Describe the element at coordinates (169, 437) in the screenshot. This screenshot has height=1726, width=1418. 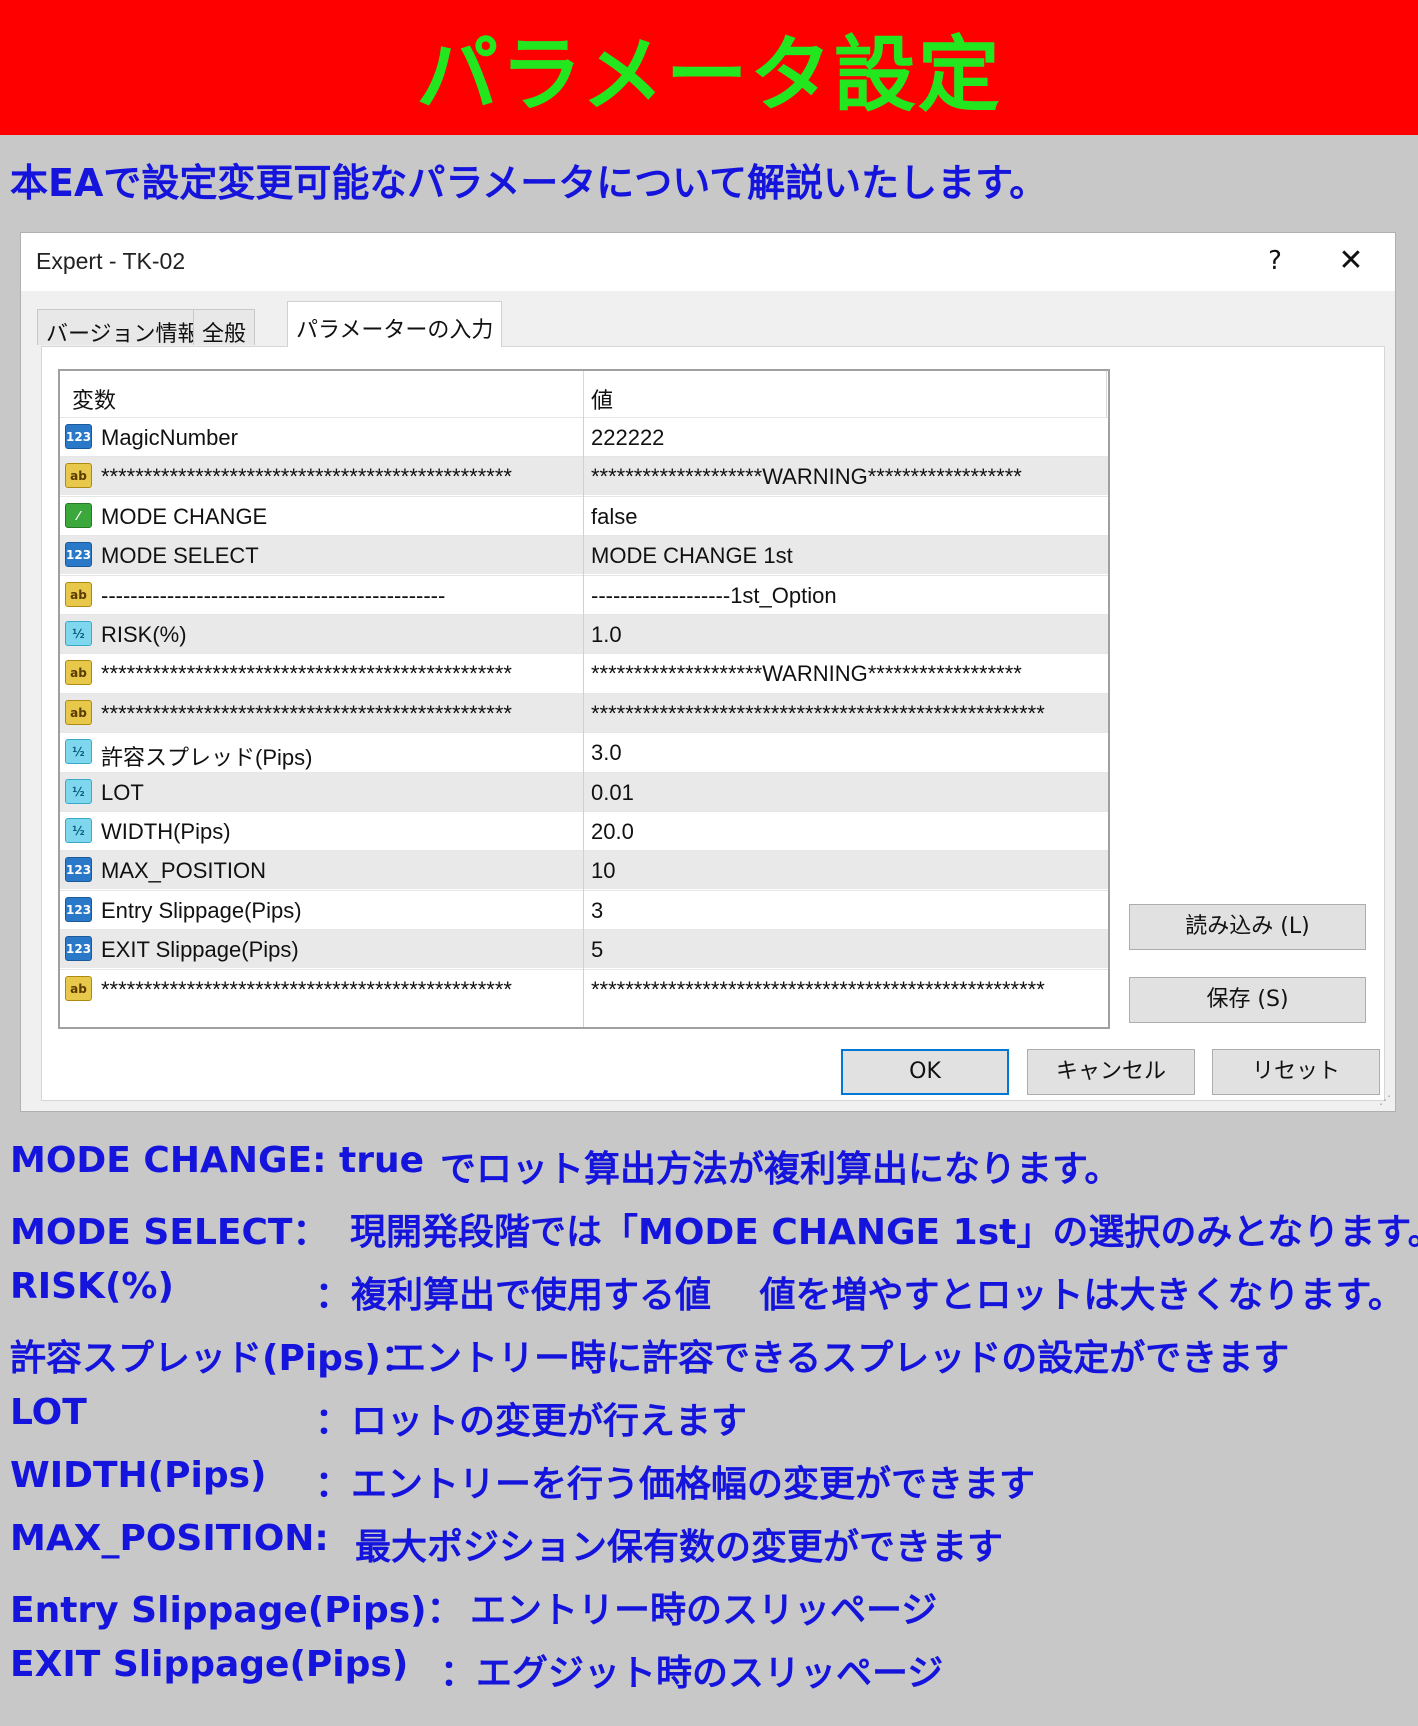
I see `parameter-name: MagicNumber` at that location.